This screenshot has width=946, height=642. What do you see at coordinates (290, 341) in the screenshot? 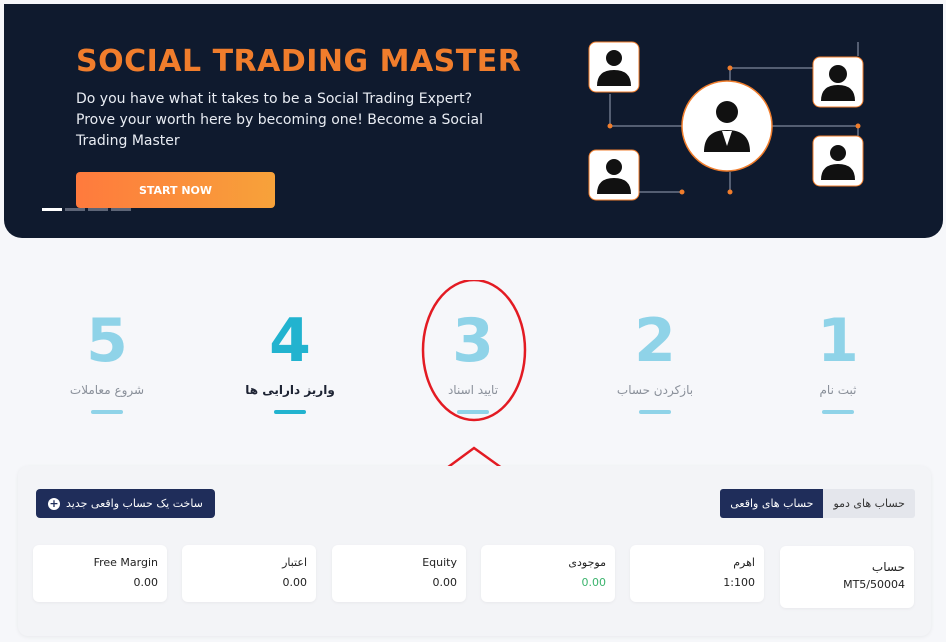
I see `step-number: 4` at bounding box center [290, 341].